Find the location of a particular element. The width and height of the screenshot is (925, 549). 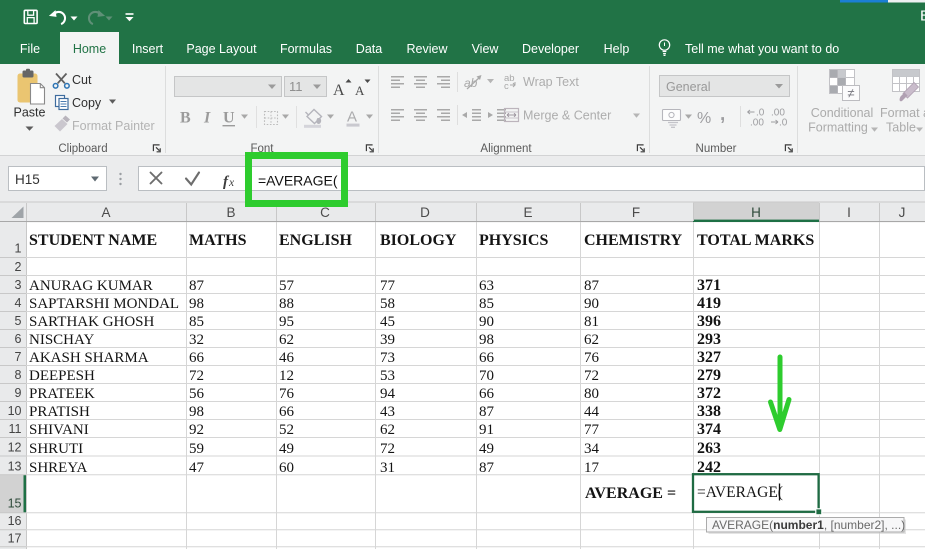

svg-text: 63 is located at coordinates (486, 286).